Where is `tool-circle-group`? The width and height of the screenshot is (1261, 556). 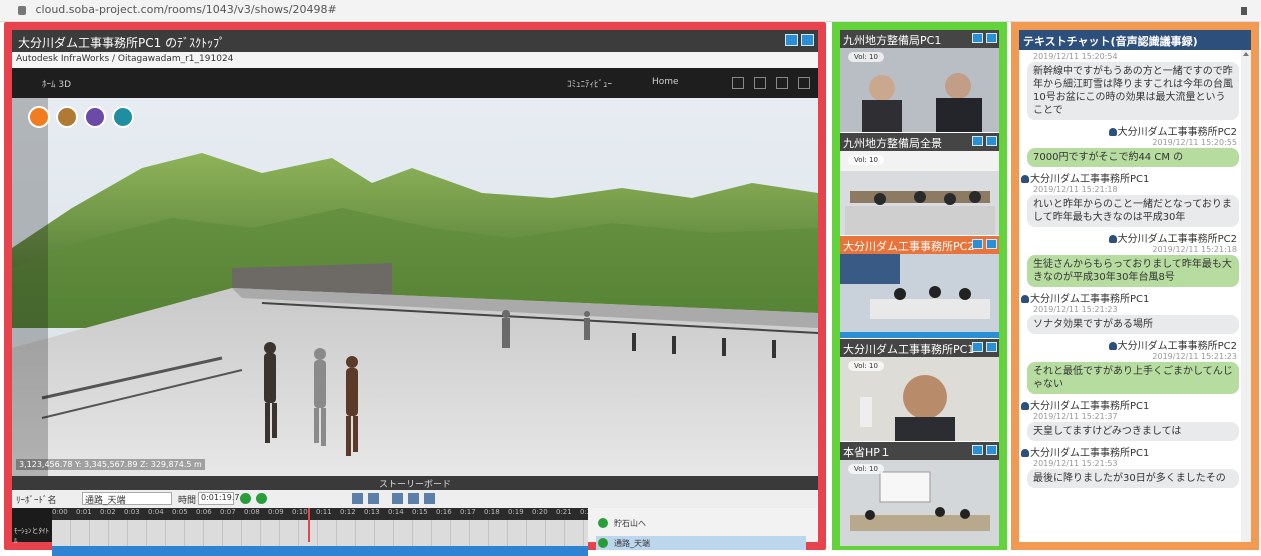
tool-circle-group is located at coordinates (81, 117).